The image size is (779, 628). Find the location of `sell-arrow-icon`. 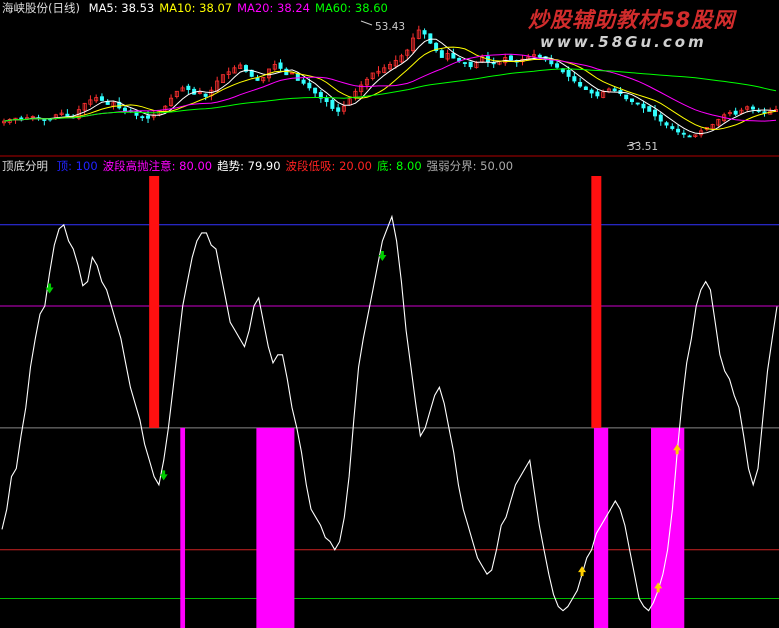

sell-arrow-icon is located at coordinates (382, 256).